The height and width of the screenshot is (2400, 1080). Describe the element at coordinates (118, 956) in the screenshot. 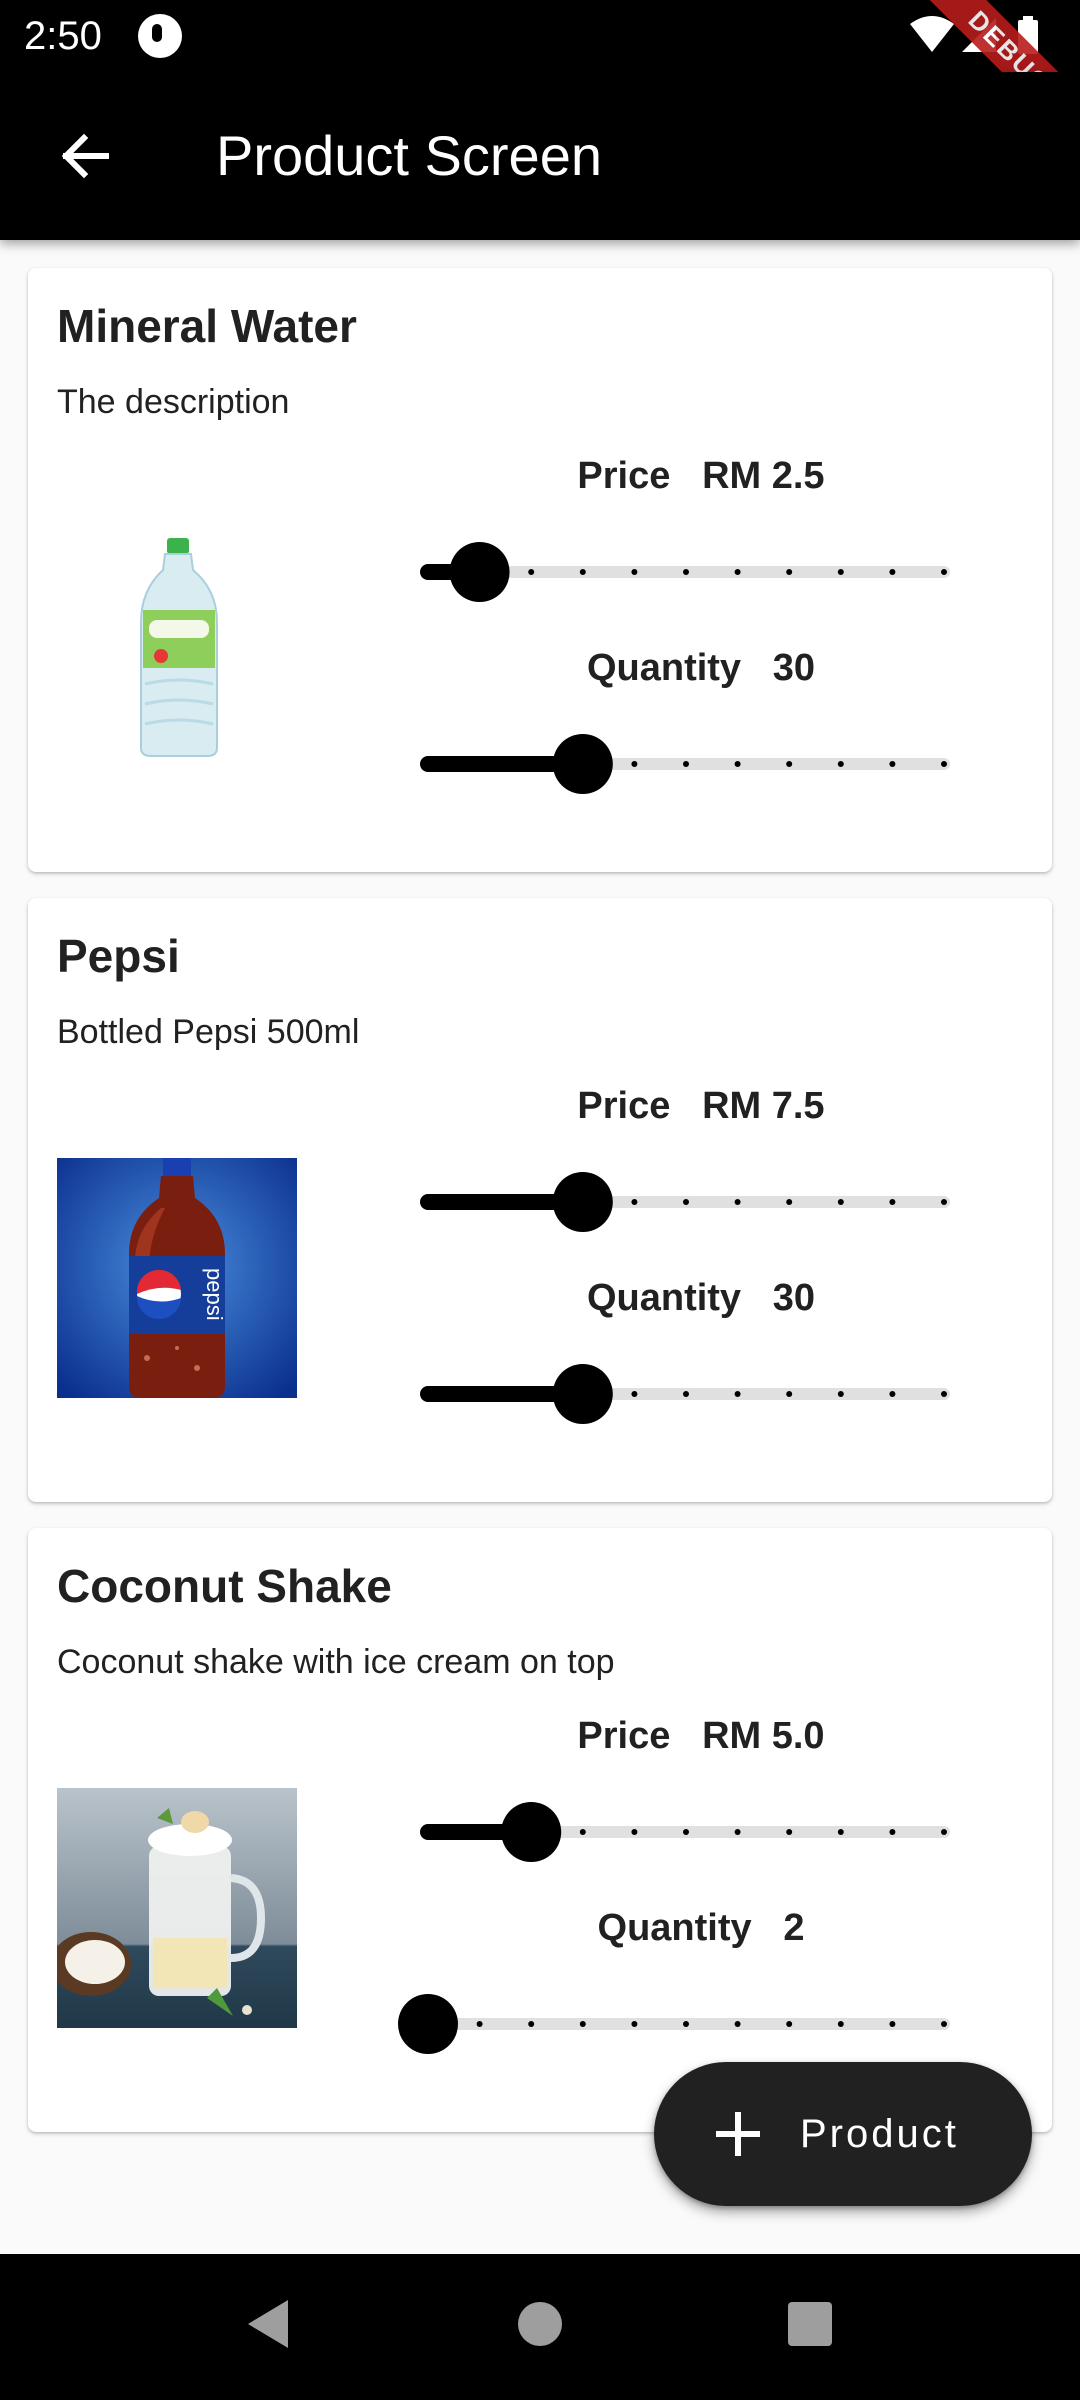

I see `product-name: Pepsi` at that location.